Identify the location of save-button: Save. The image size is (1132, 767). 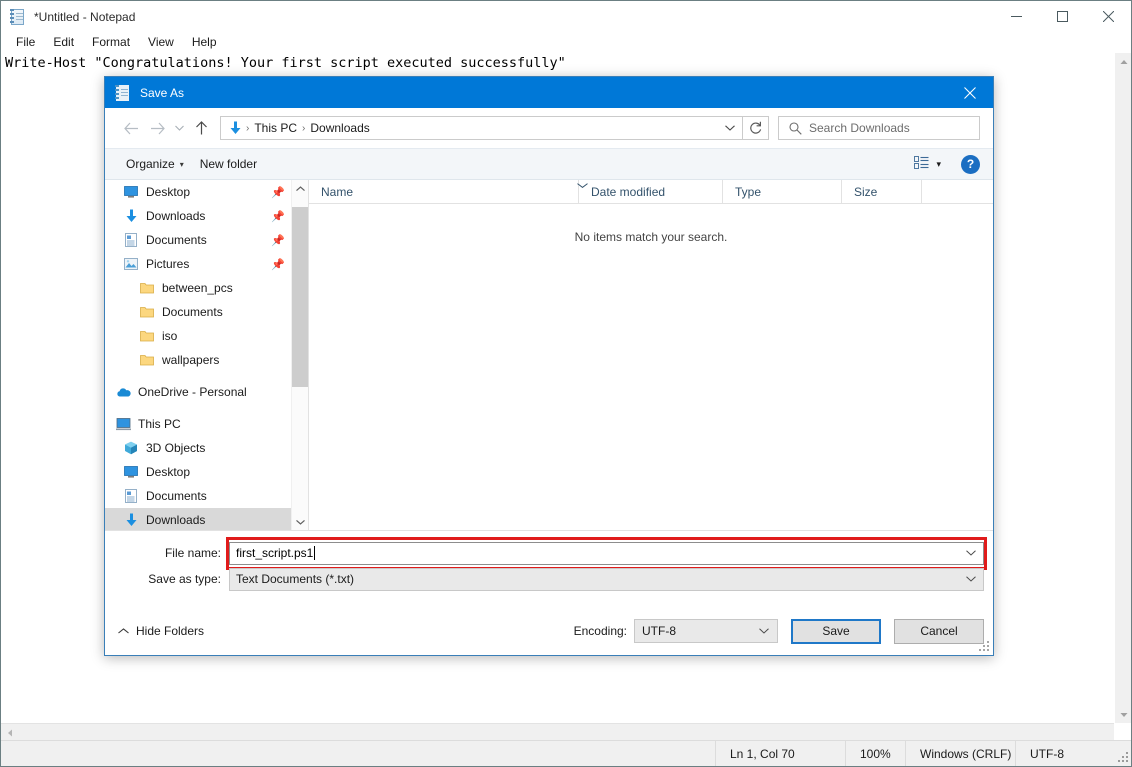
(836, 631).